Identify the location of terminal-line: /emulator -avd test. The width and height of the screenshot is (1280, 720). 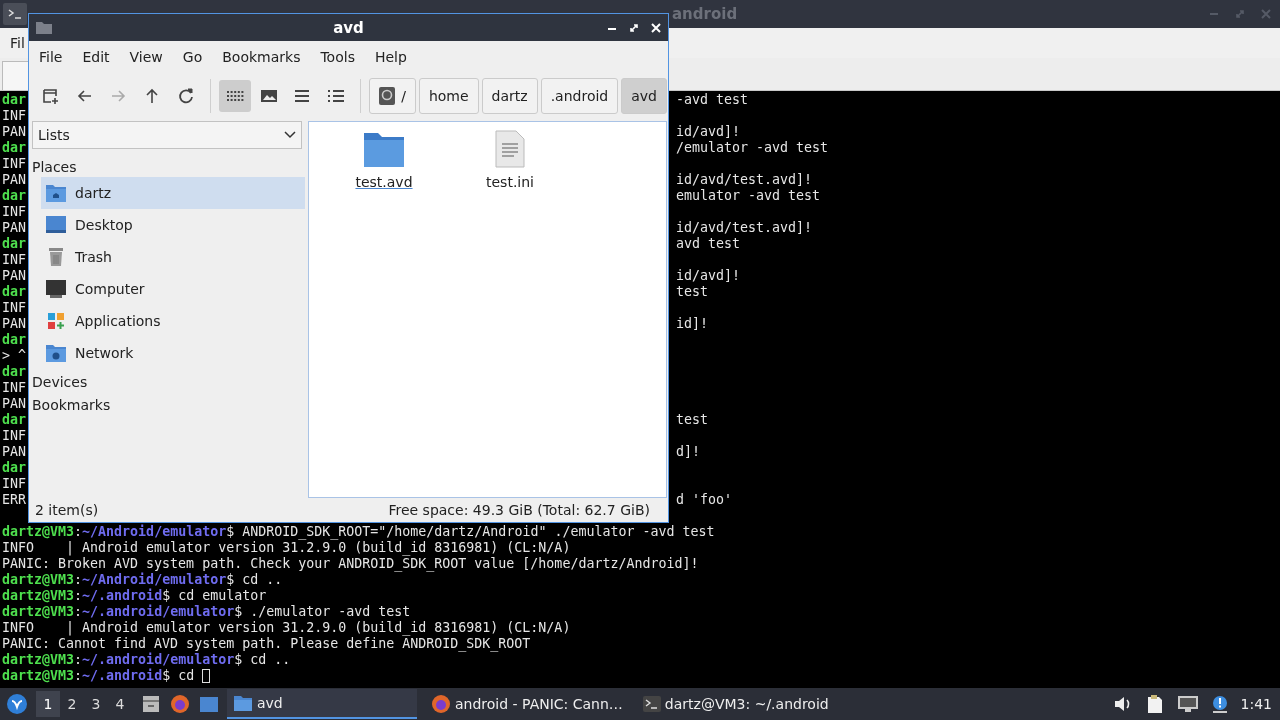
(752, 148).